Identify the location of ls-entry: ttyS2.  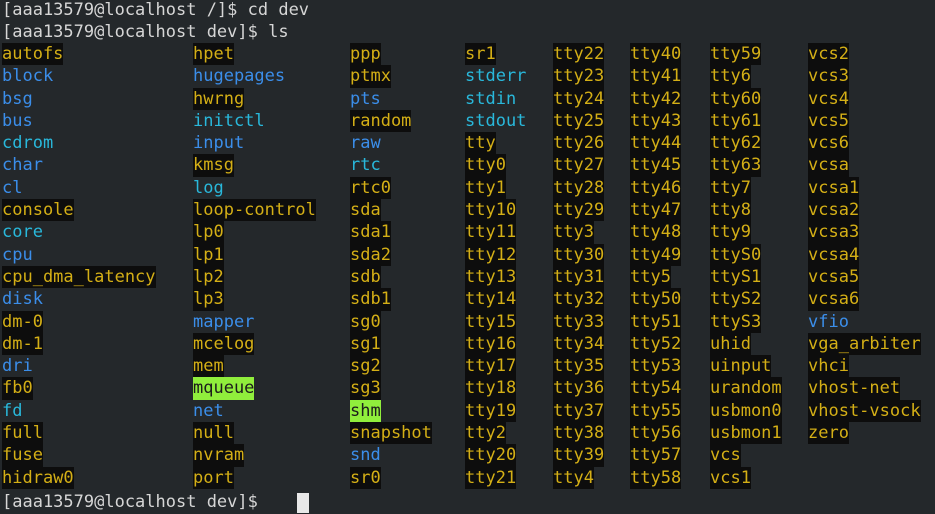
(736, 299).